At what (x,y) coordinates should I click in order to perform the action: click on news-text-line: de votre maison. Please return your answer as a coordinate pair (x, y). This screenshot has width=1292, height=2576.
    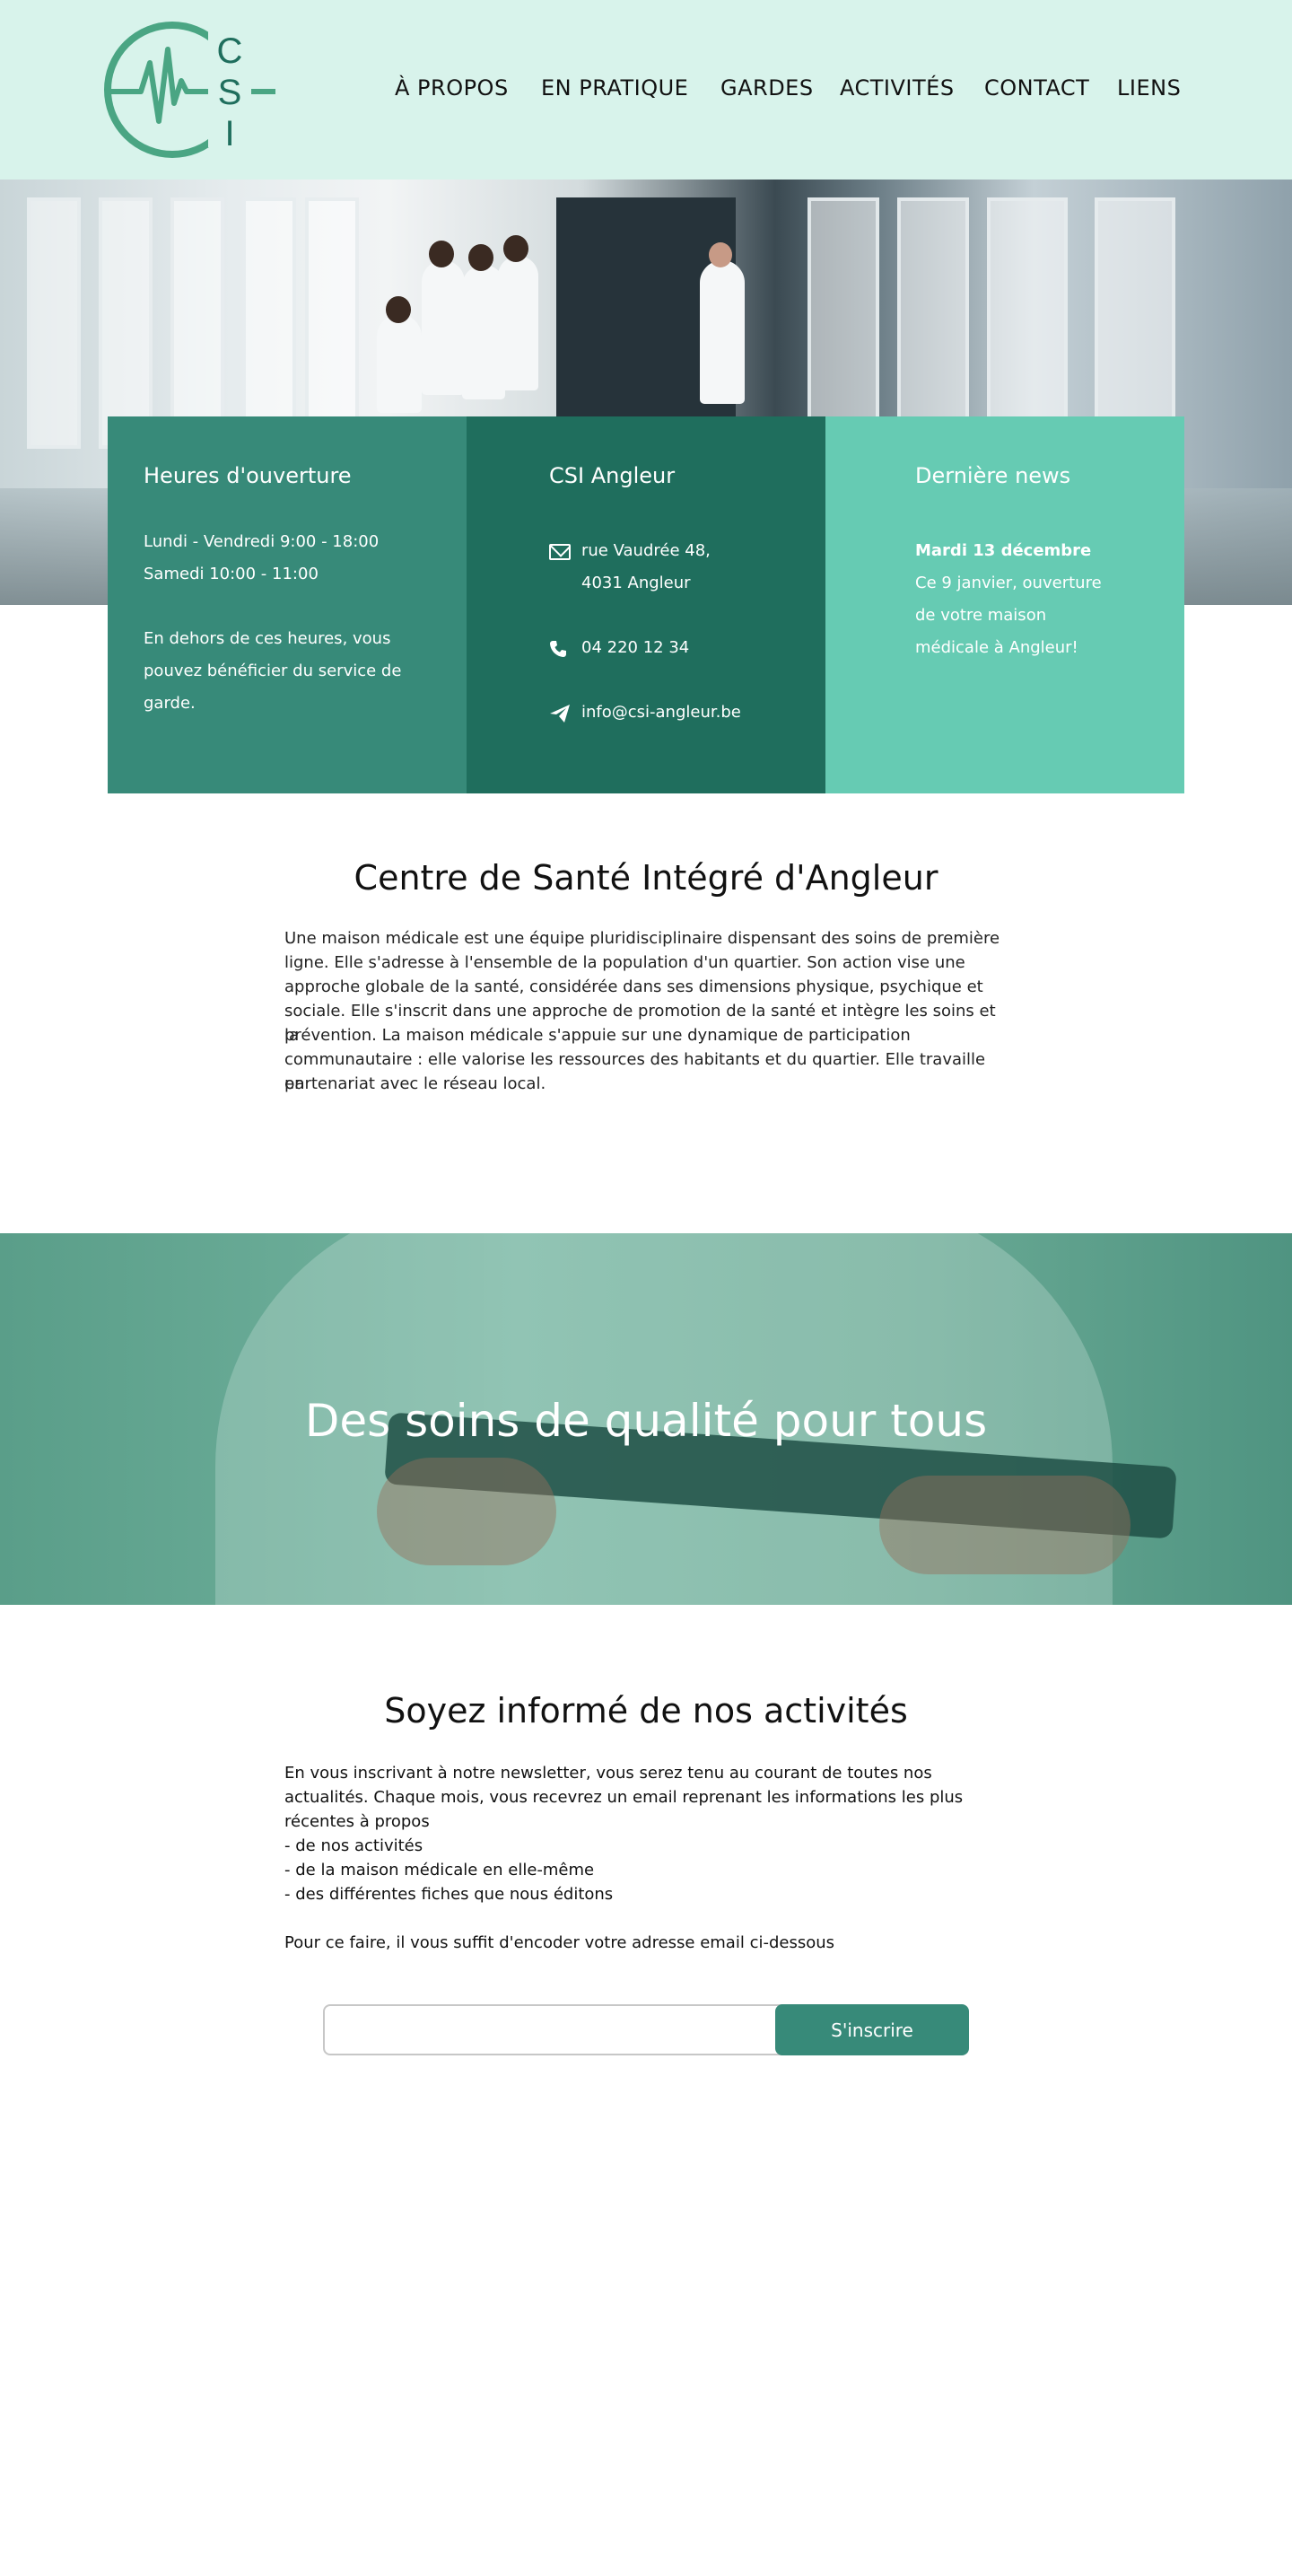
    Looking at the image, I should click on (981, 615).